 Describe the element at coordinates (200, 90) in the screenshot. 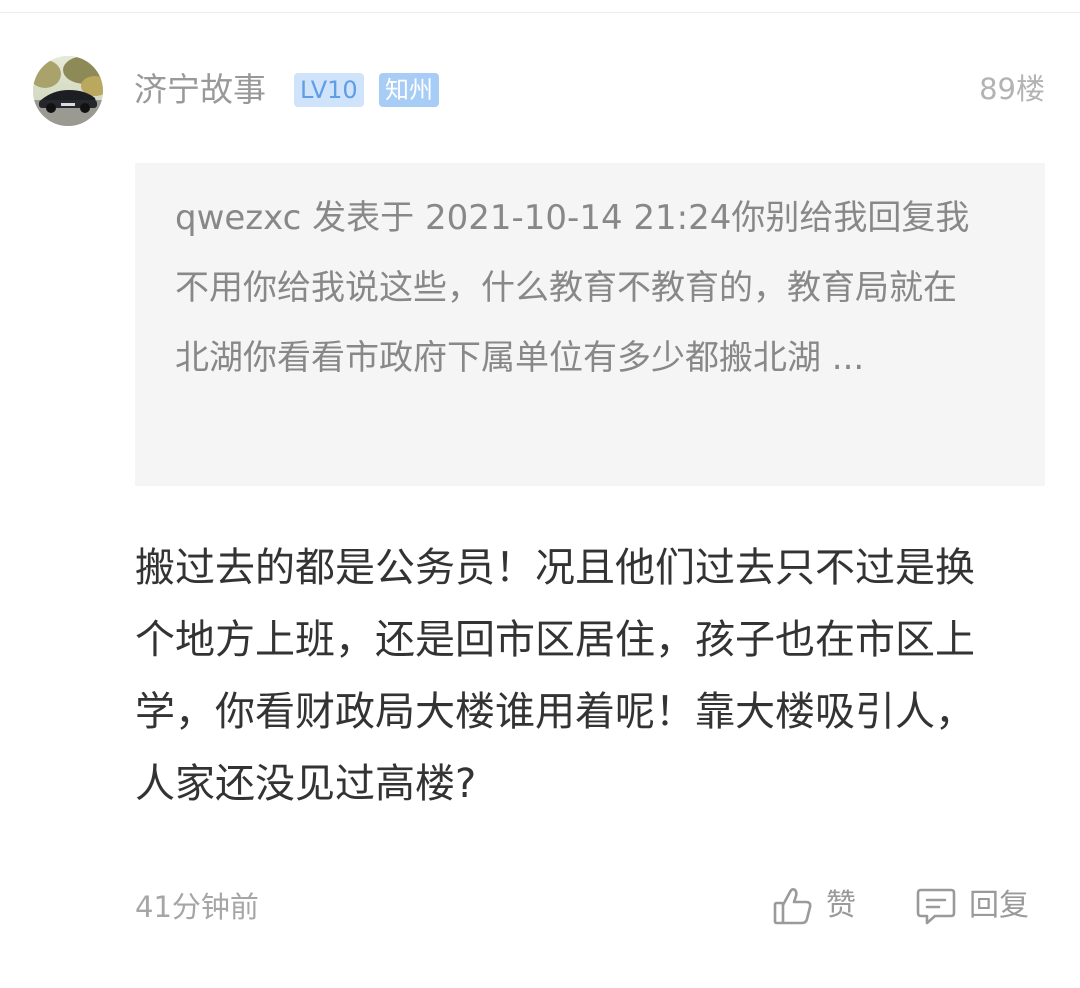

I see `author-name: 济宁故事` at that location.